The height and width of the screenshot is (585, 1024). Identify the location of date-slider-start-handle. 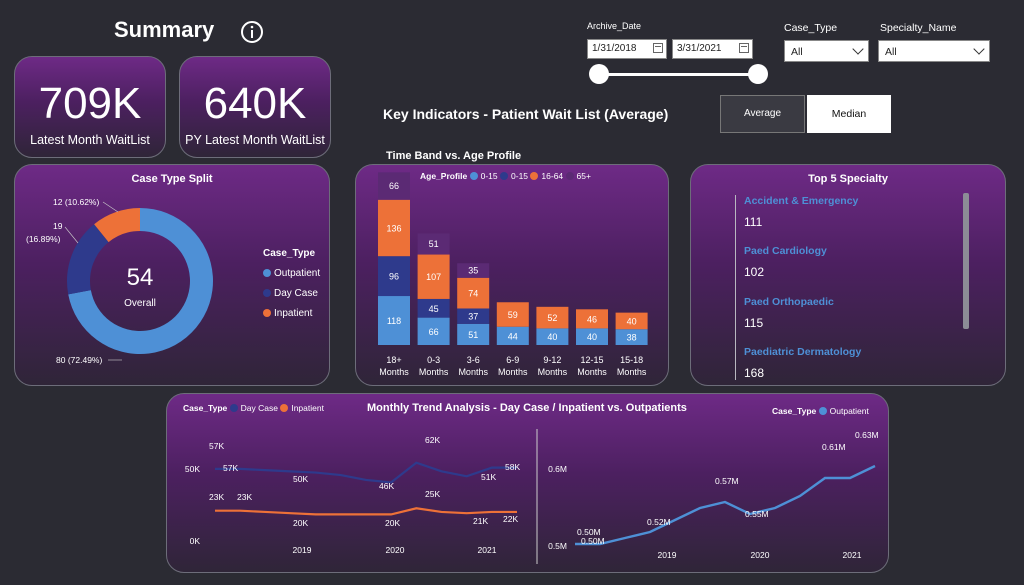
(599, 74).